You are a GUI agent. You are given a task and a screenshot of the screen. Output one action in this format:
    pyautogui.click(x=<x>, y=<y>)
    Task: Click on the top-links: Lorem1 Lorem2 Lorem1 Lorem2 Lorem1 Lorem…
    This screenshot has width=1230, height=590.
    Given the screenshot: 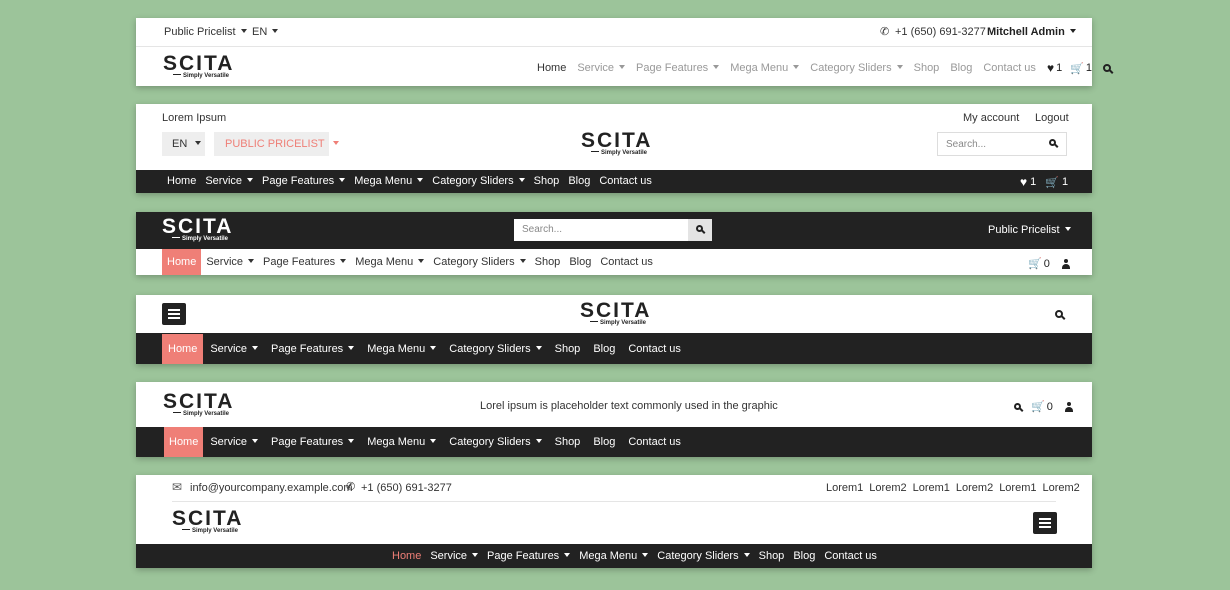 What is the action you would take?
    pyautogui.click(x=953, y=488)
    